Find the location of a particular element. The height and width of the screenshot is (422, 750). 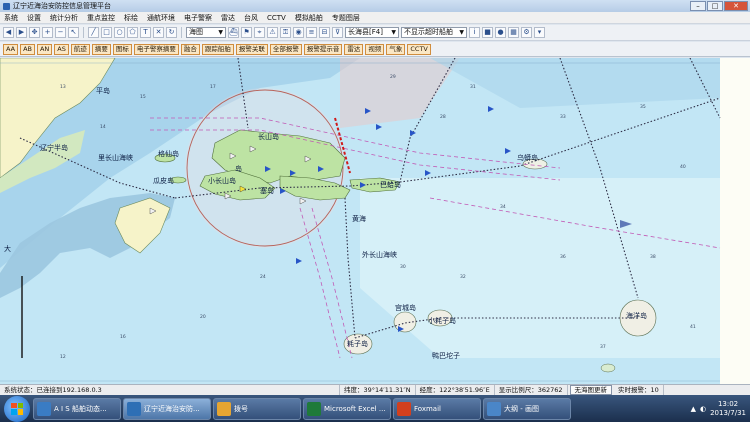

radar-button: 雷达 is located at coordinates (354, 49).